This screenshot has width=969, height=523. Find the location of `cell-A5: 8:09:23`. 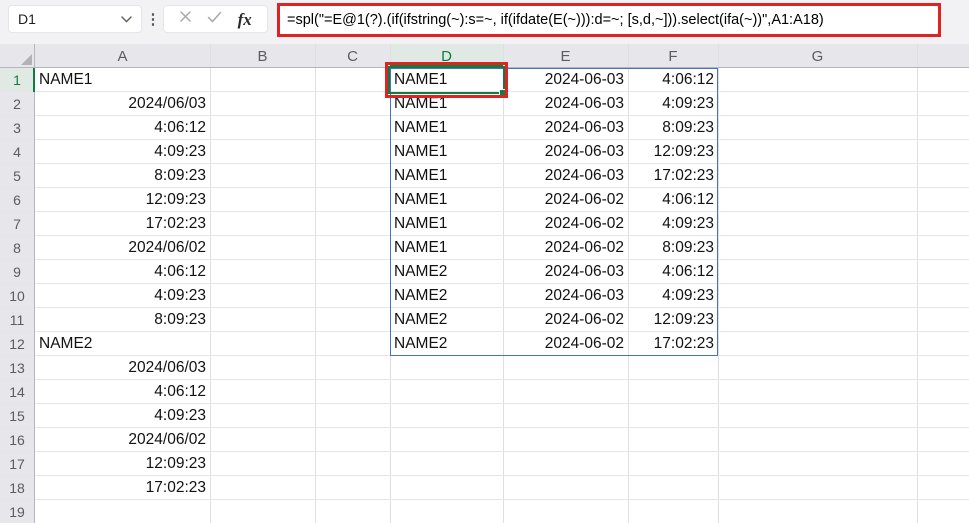

cell-A5: 8:09:23 is located at coordinates (122, 176).